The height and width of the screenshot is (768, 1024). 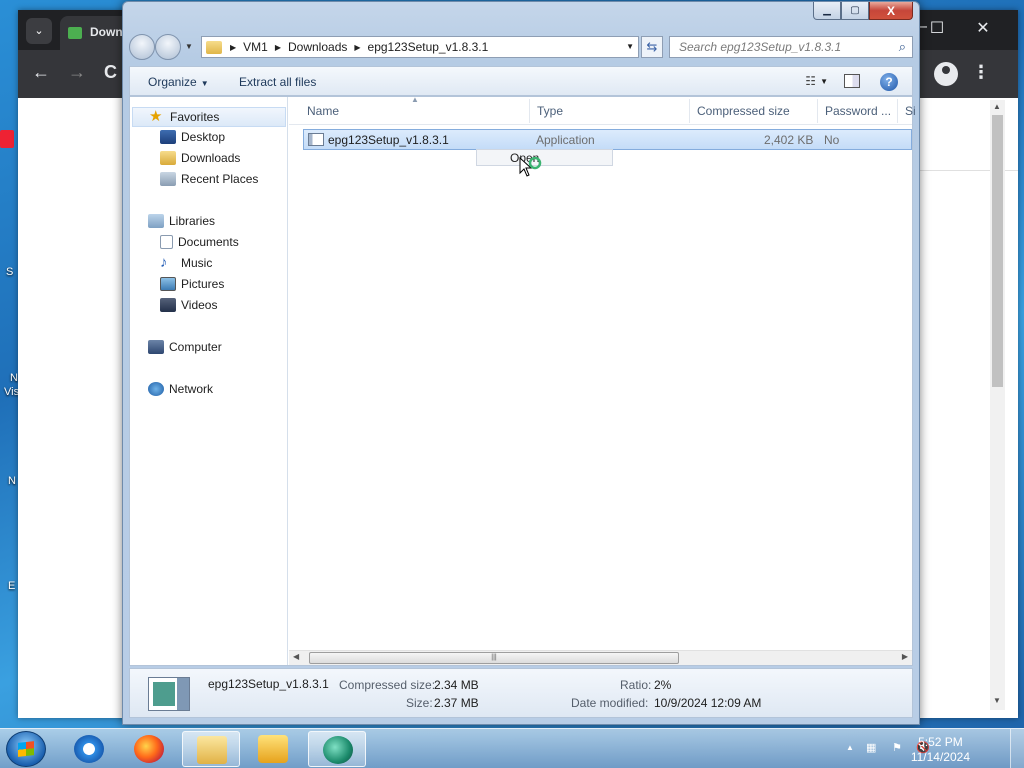 I want to click on organize-button: Organize ▼, so click(x=178, y=82).